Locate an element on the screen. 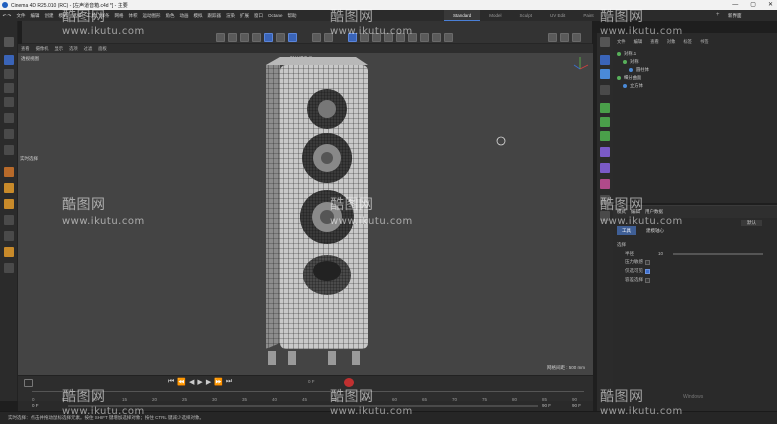  move-icon is located at coordinates (9, 74).